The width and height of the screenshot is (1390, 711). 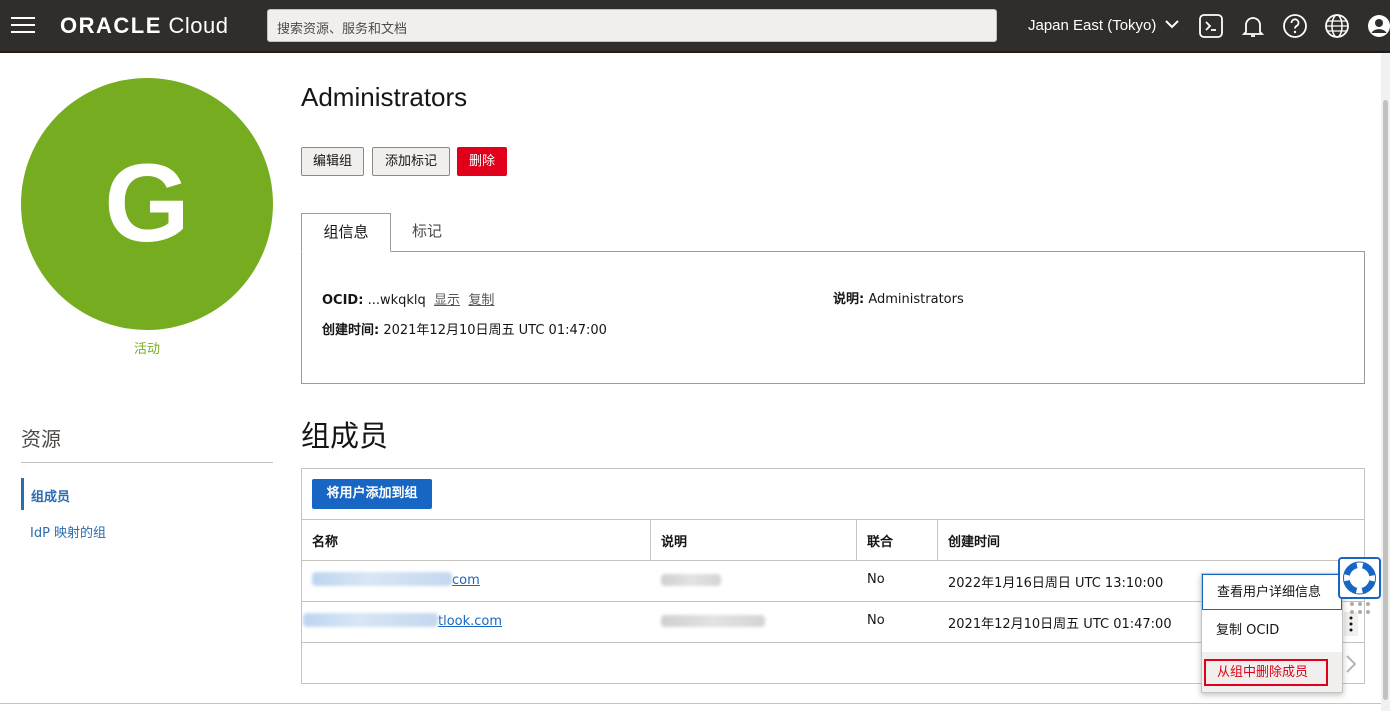 I want to click on sidebar-item-group-members: 组成员, so click(x=147, y=494).